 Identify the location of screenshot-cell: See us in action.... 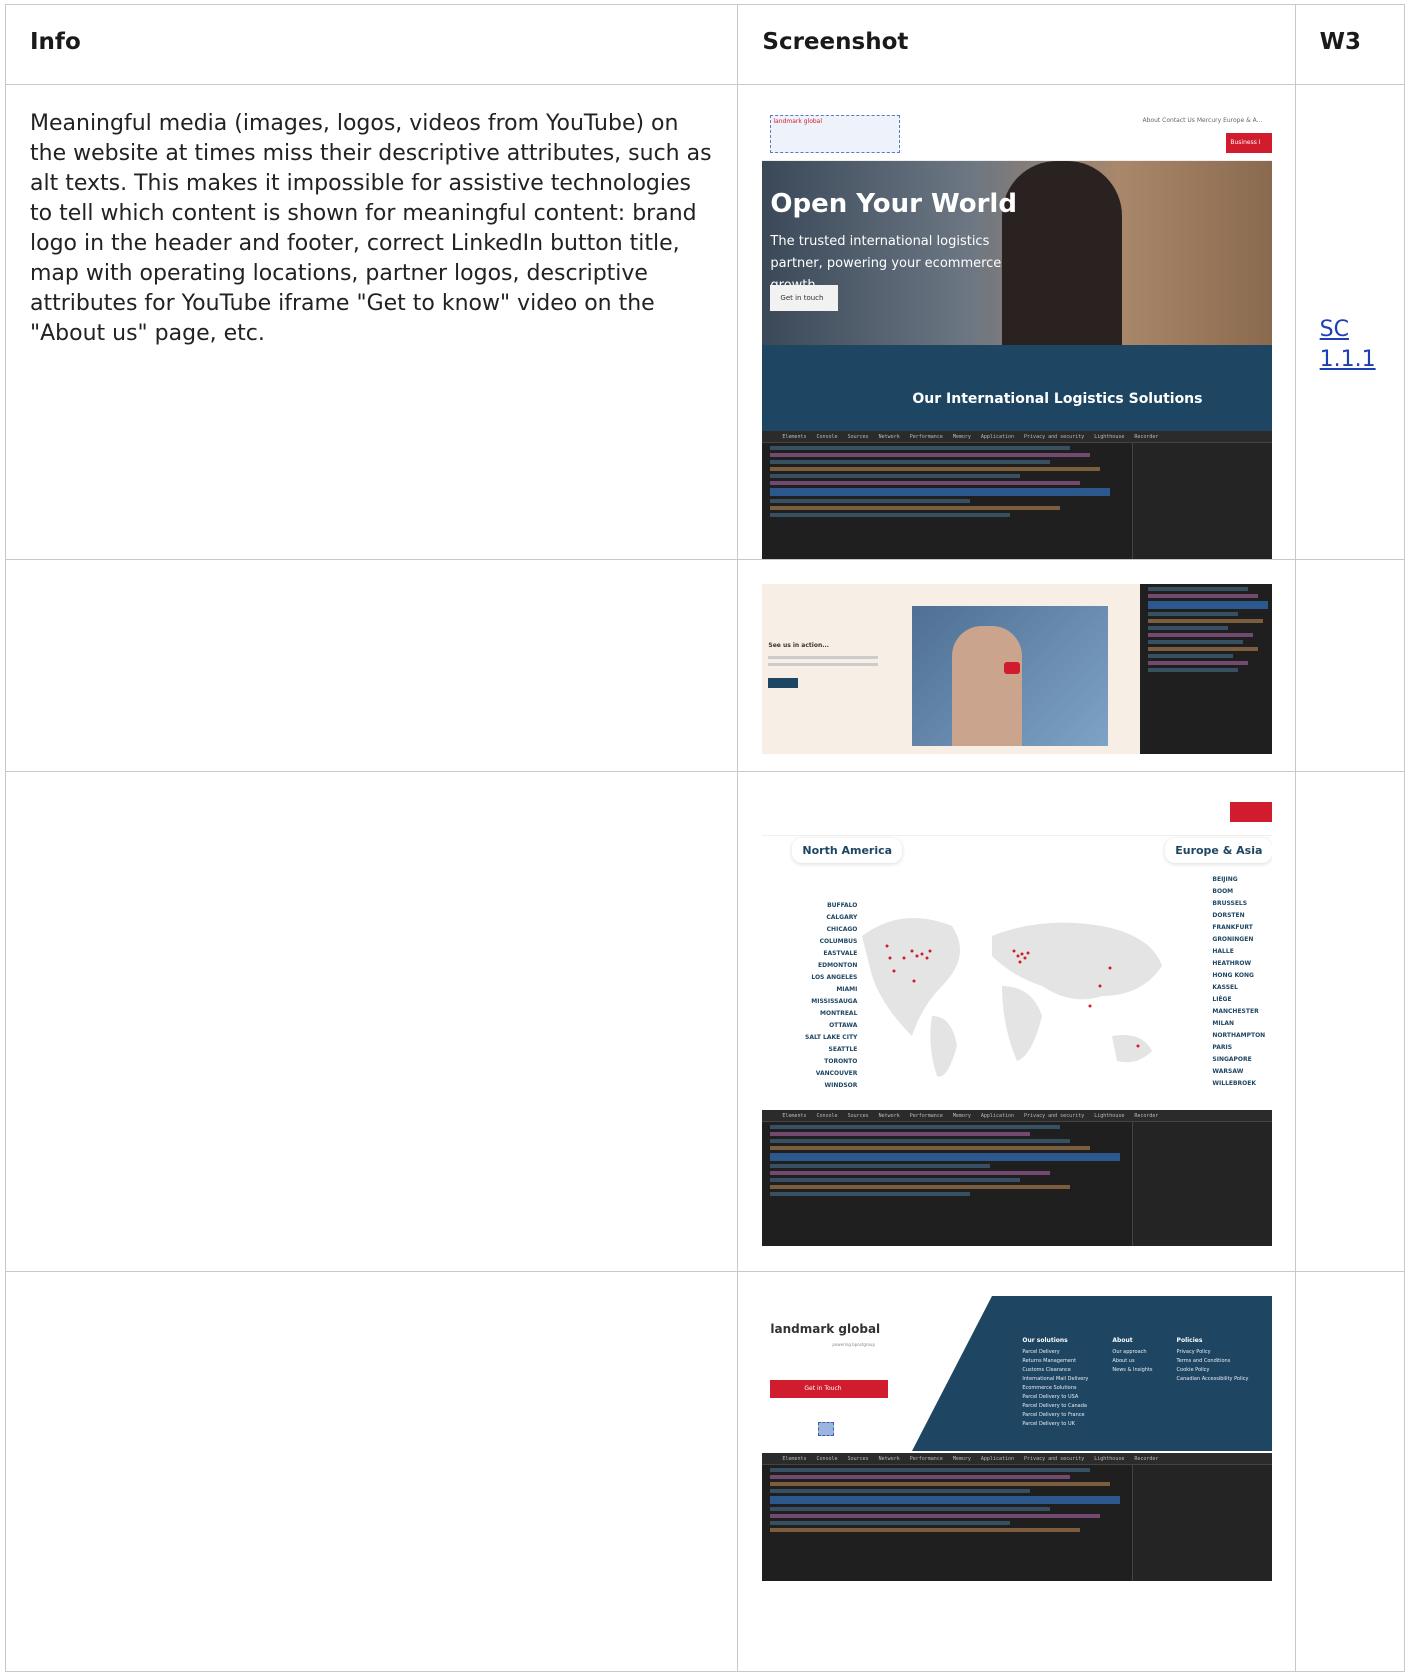
(1016, 665).